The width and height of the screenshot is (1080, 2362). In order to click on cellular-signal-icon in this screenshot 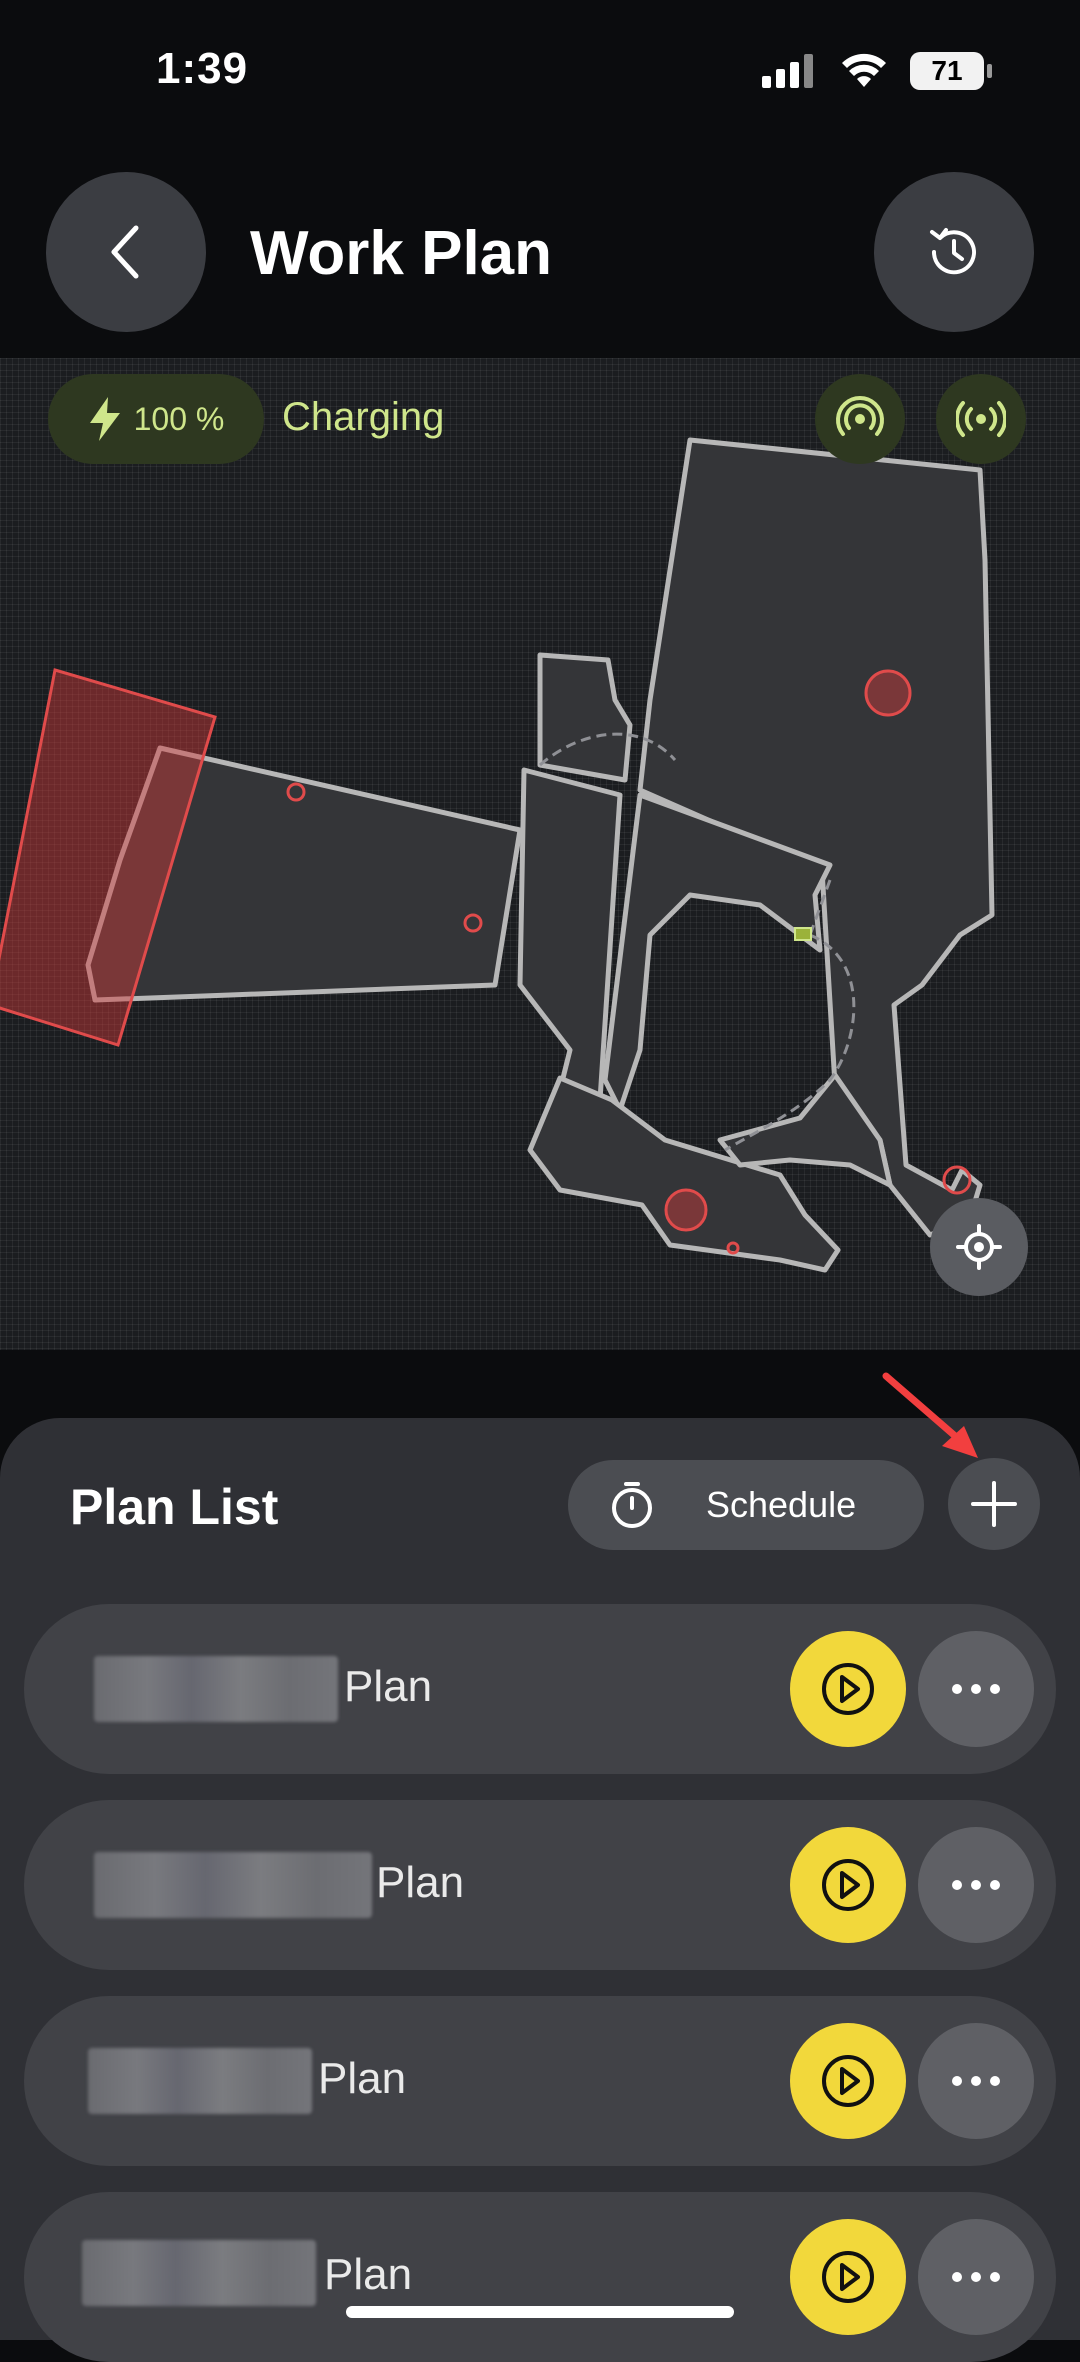, I will do `click(787, 71)`.